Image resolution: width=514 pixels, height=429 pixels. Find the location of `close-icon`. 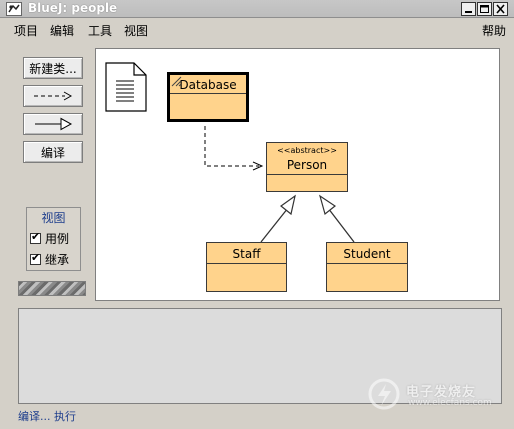

close-icon is located at coordinates (500, 9).